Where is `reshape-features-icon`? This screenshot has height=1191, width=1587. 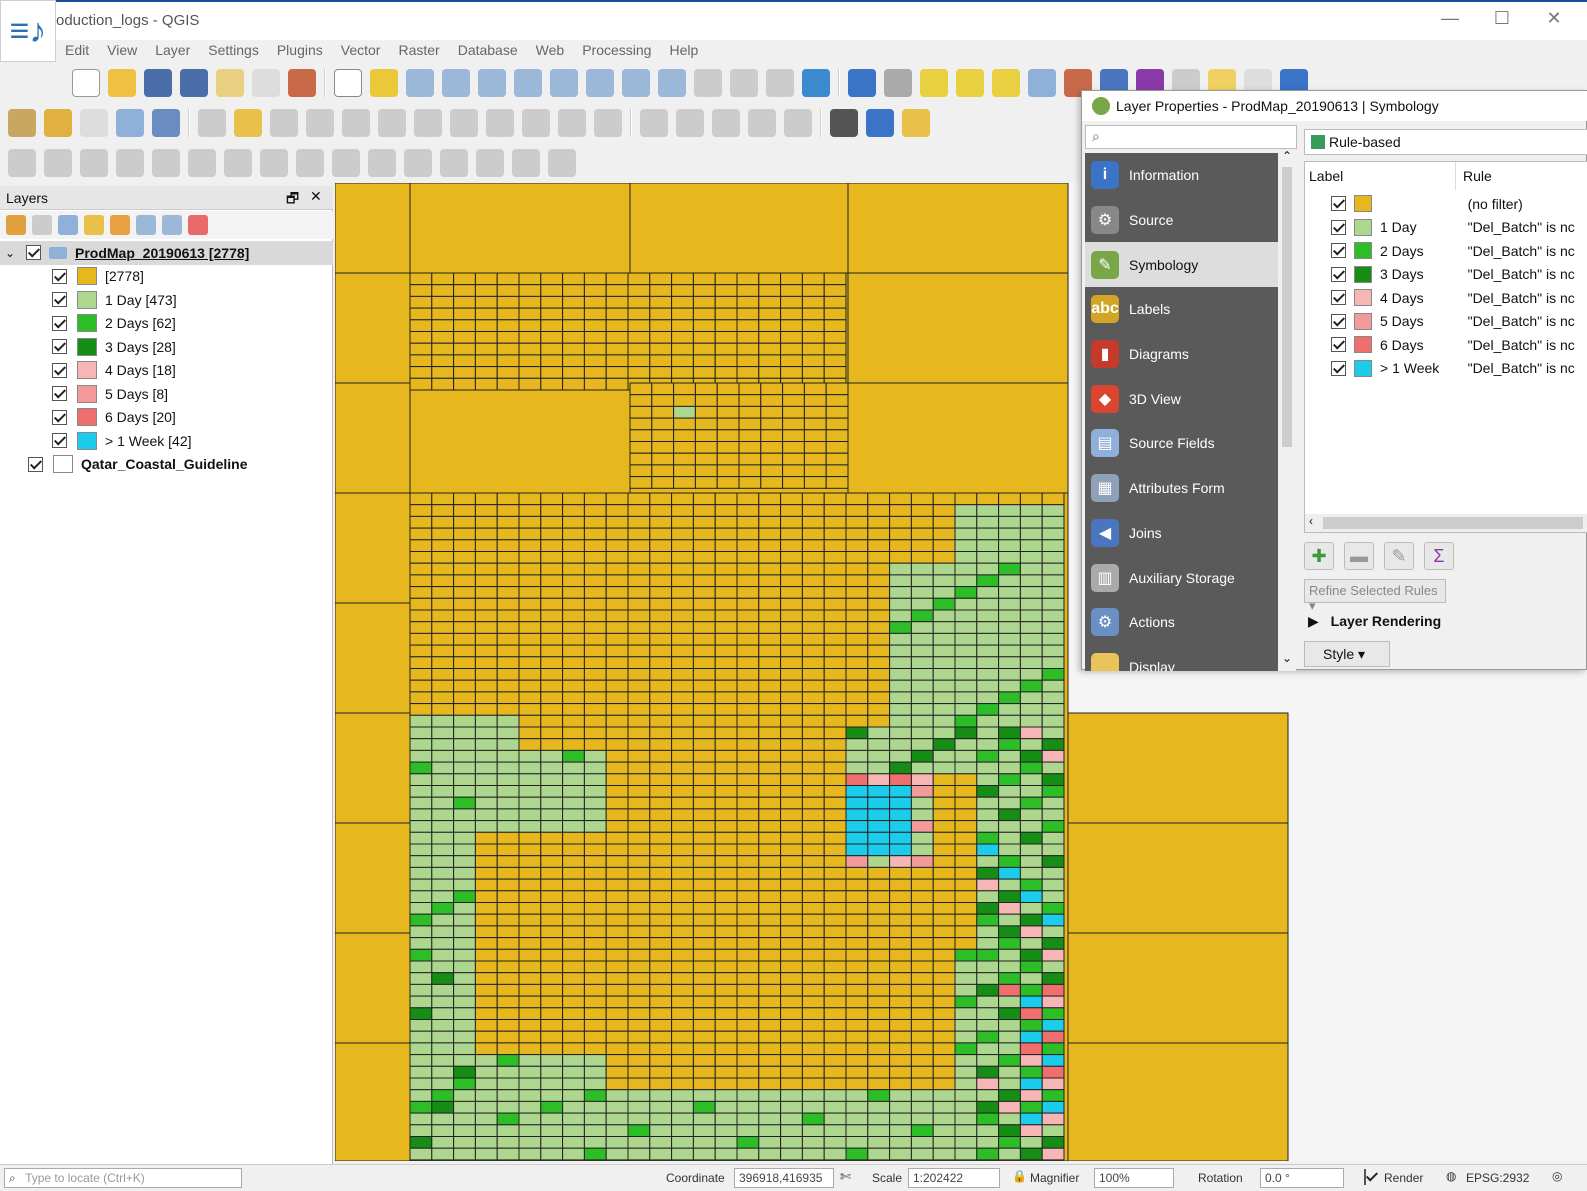 reshape-features-icon is located at coordinates (310, 163).